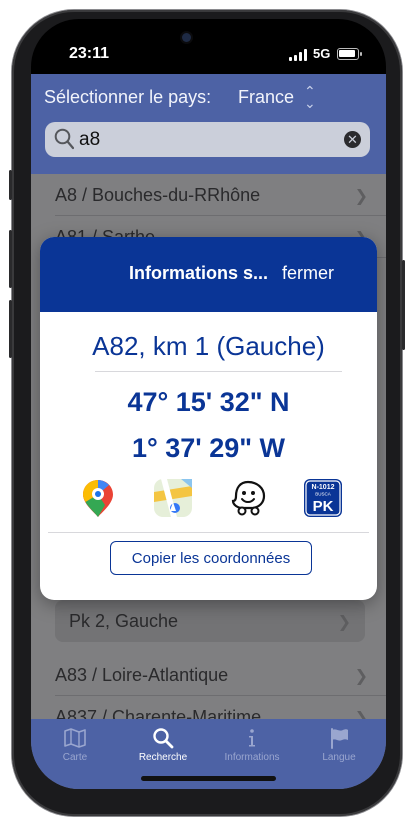 Image resolution: width=414 pixels, height=825 pixels. Describe the element at coordinates (173, 498) in the screenshot. I see `apple-maps-icon` at that location.